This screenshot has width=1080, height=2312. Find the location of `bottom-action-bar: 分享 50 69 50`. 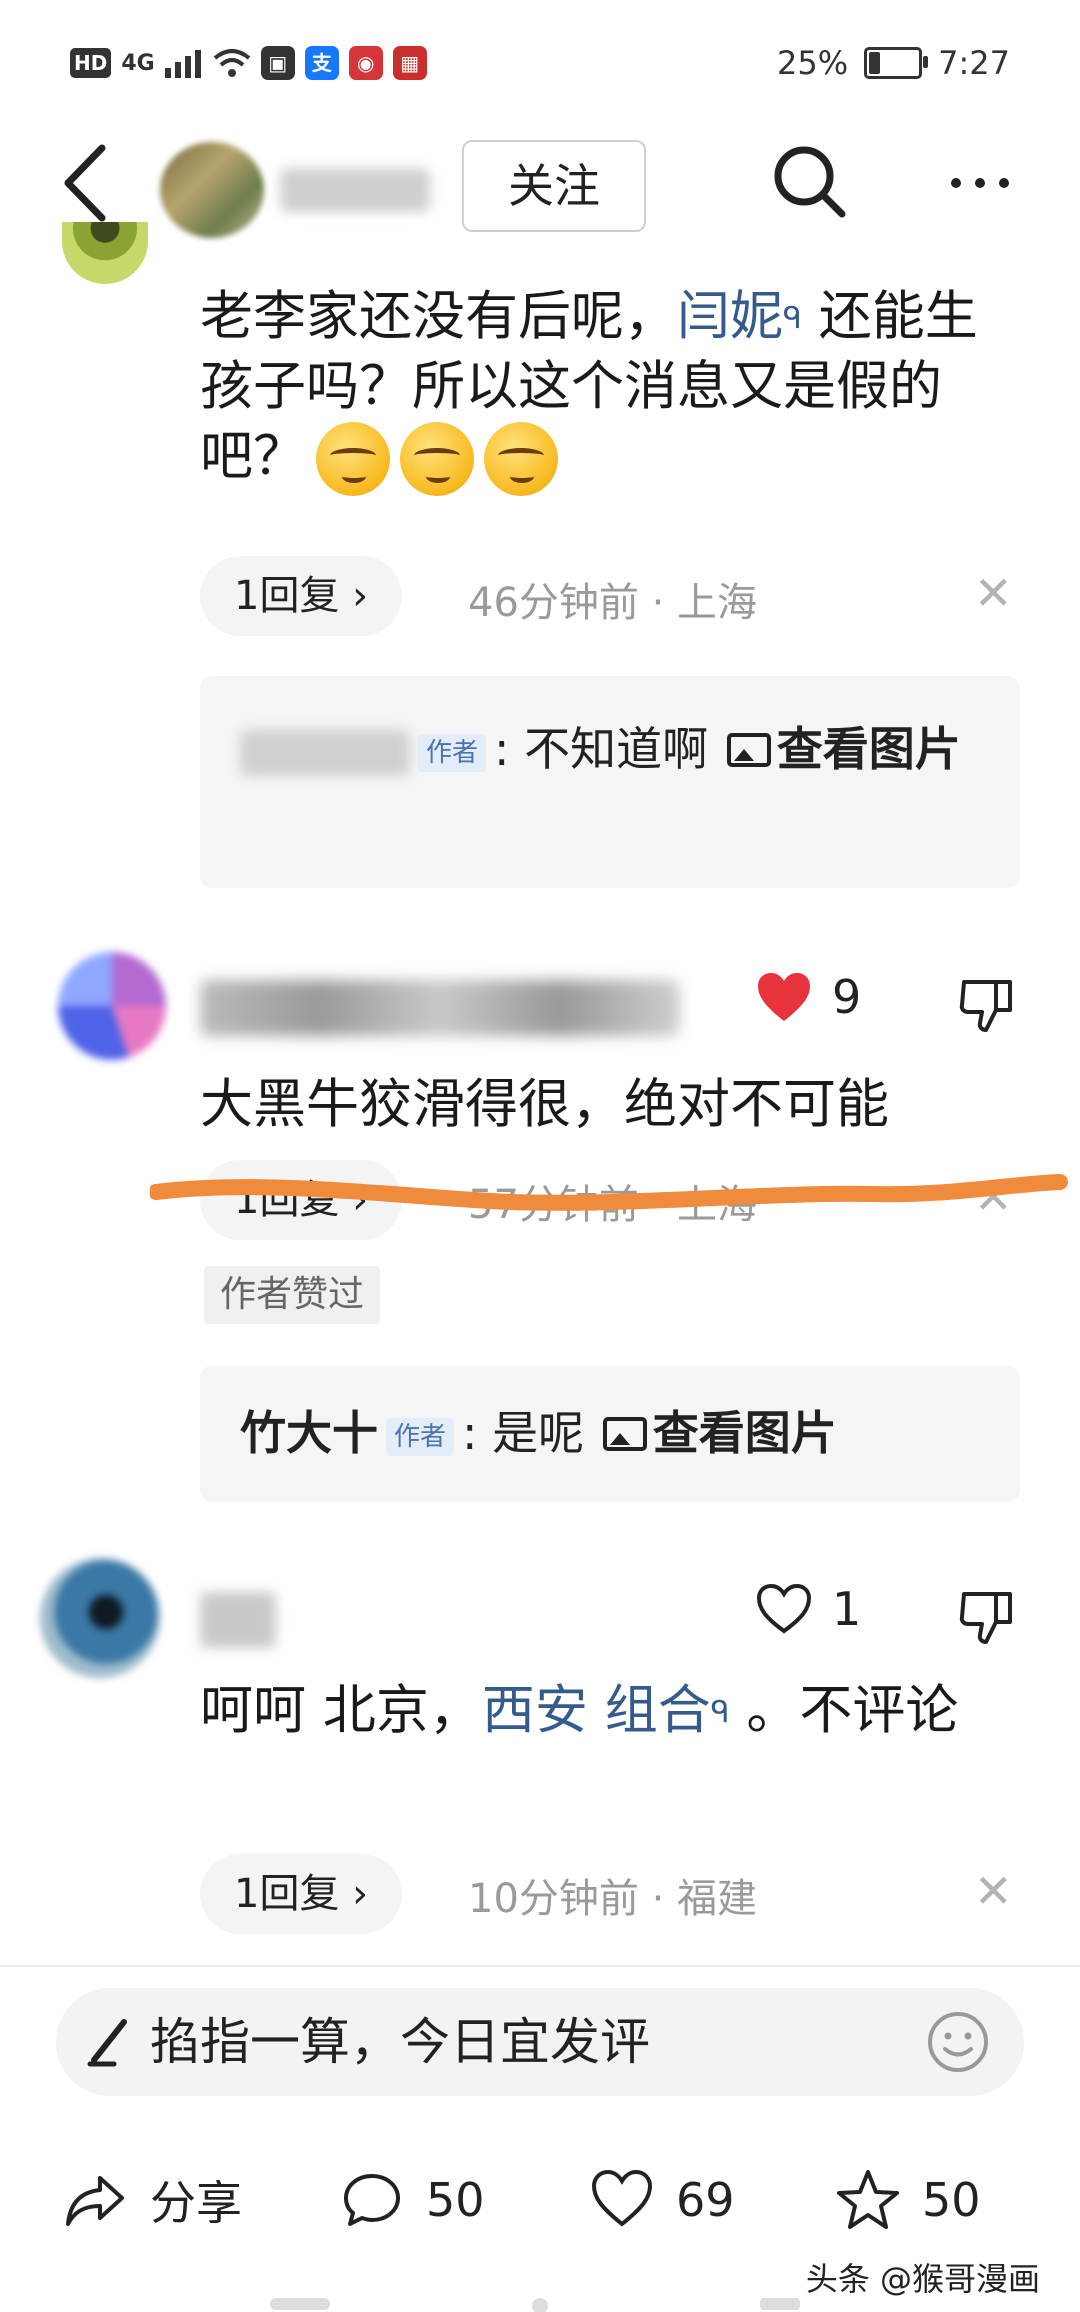

bottom-action-bar: 分享 50 69 50 is located at coordinates (540, 2200).